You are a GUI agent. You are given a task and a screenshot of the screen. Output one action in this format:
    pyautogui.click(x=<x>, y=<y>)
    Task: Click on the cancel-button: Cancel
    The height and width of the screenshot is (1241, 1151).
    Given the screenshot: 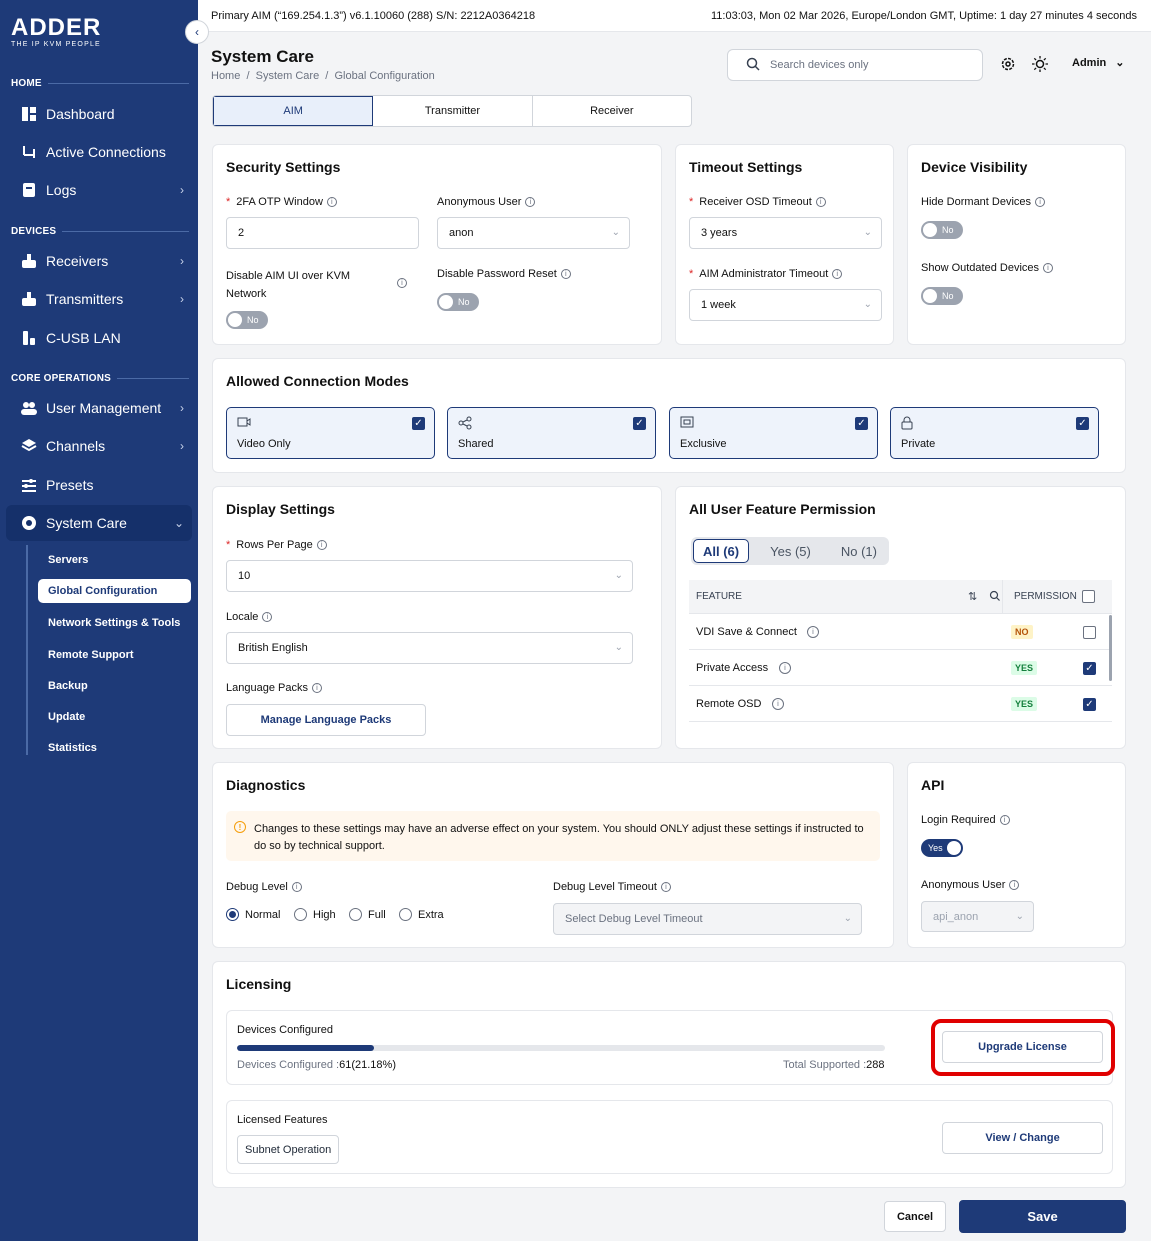 What is the action you would take?
    pyautogui.click(x=915, y=1216)
    